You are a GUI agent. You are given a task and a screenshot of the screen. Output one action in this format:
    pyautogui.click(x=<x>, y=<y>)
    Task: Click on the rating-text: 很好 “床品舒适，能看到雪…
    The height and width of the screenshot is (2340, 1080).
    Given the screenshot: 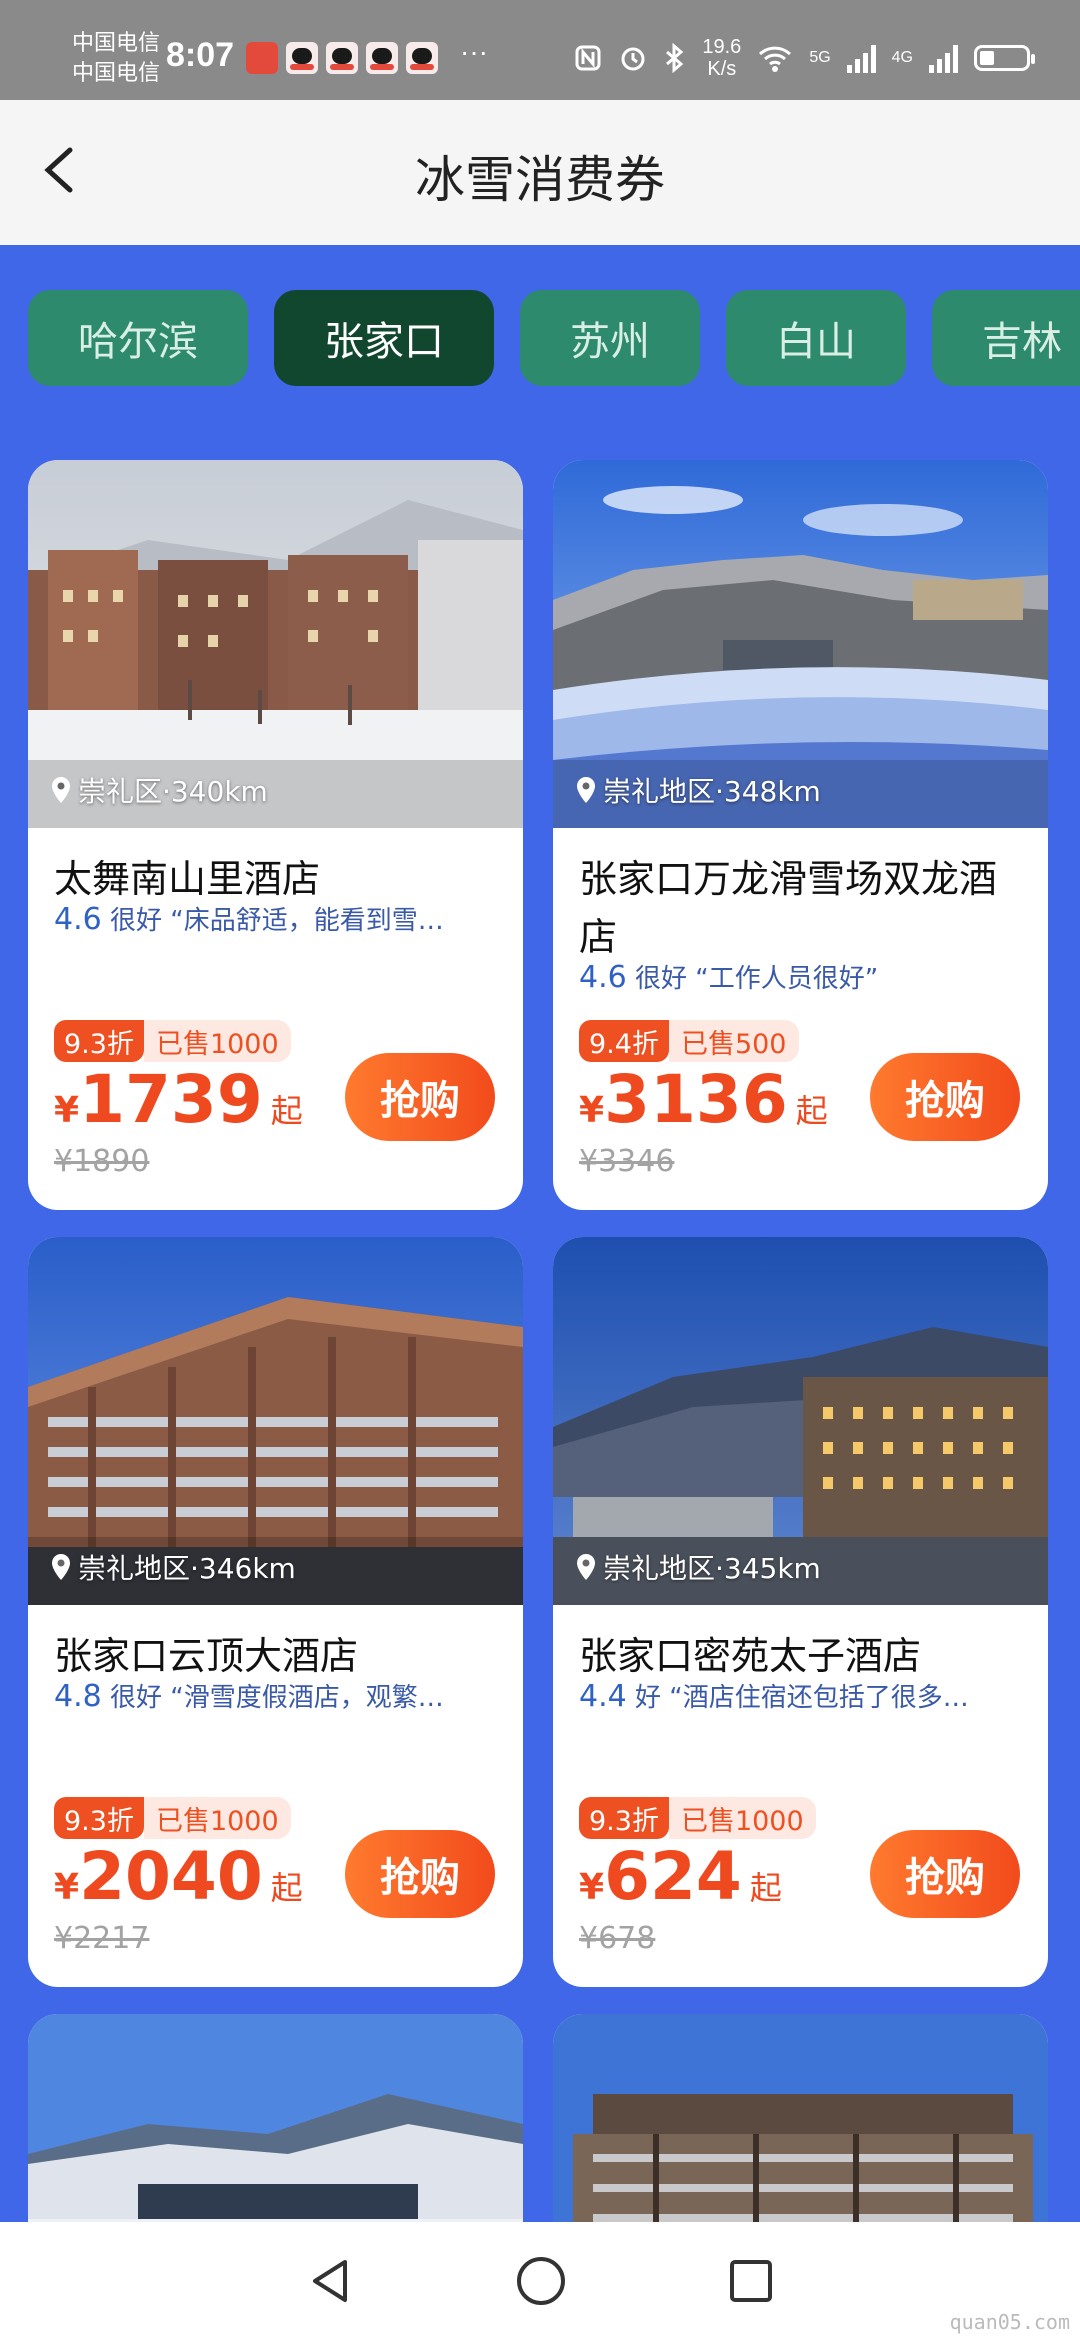 What is the action you would take?
    pyautogui.click(x=276, y=921)
    